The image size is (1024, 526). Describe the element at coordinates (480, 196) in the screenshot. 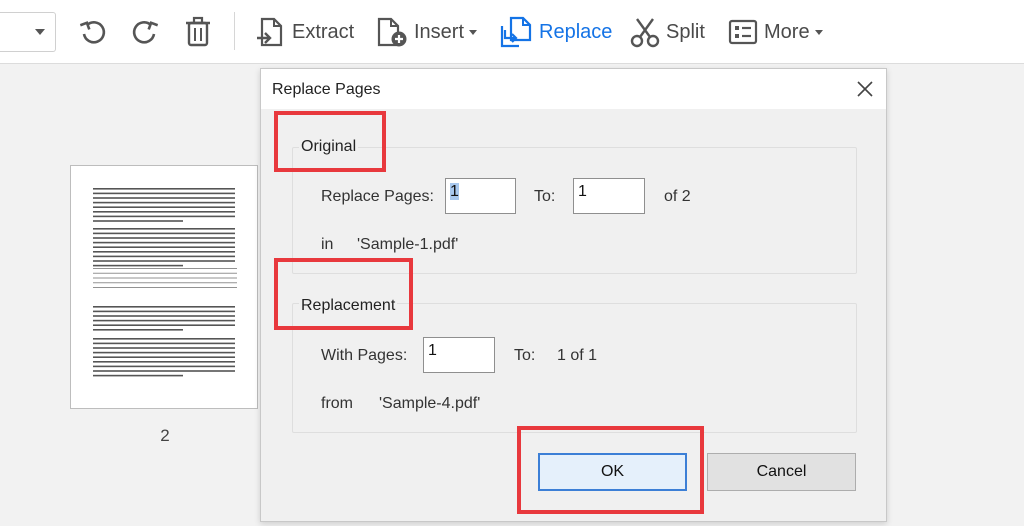

I see `replace-from-field: 1` at that location.